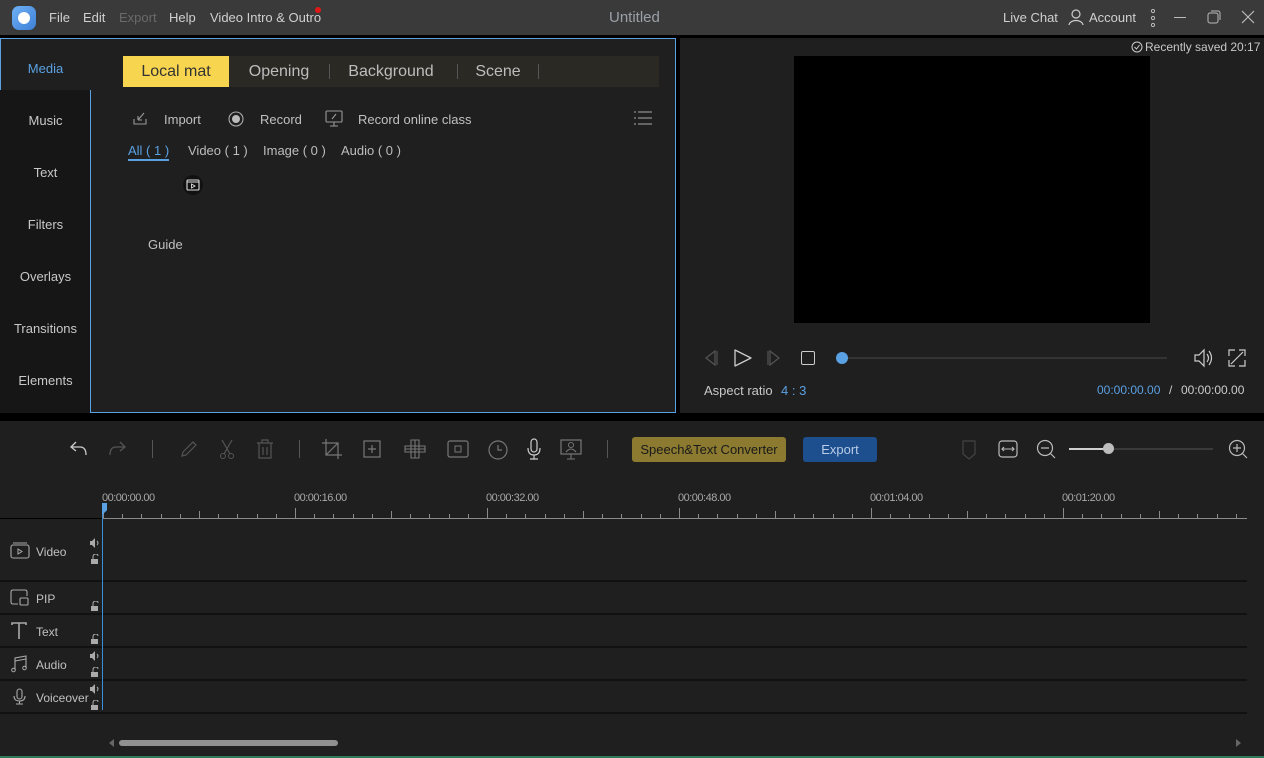  I want to click on timeline-ruler, so click(675, 518).